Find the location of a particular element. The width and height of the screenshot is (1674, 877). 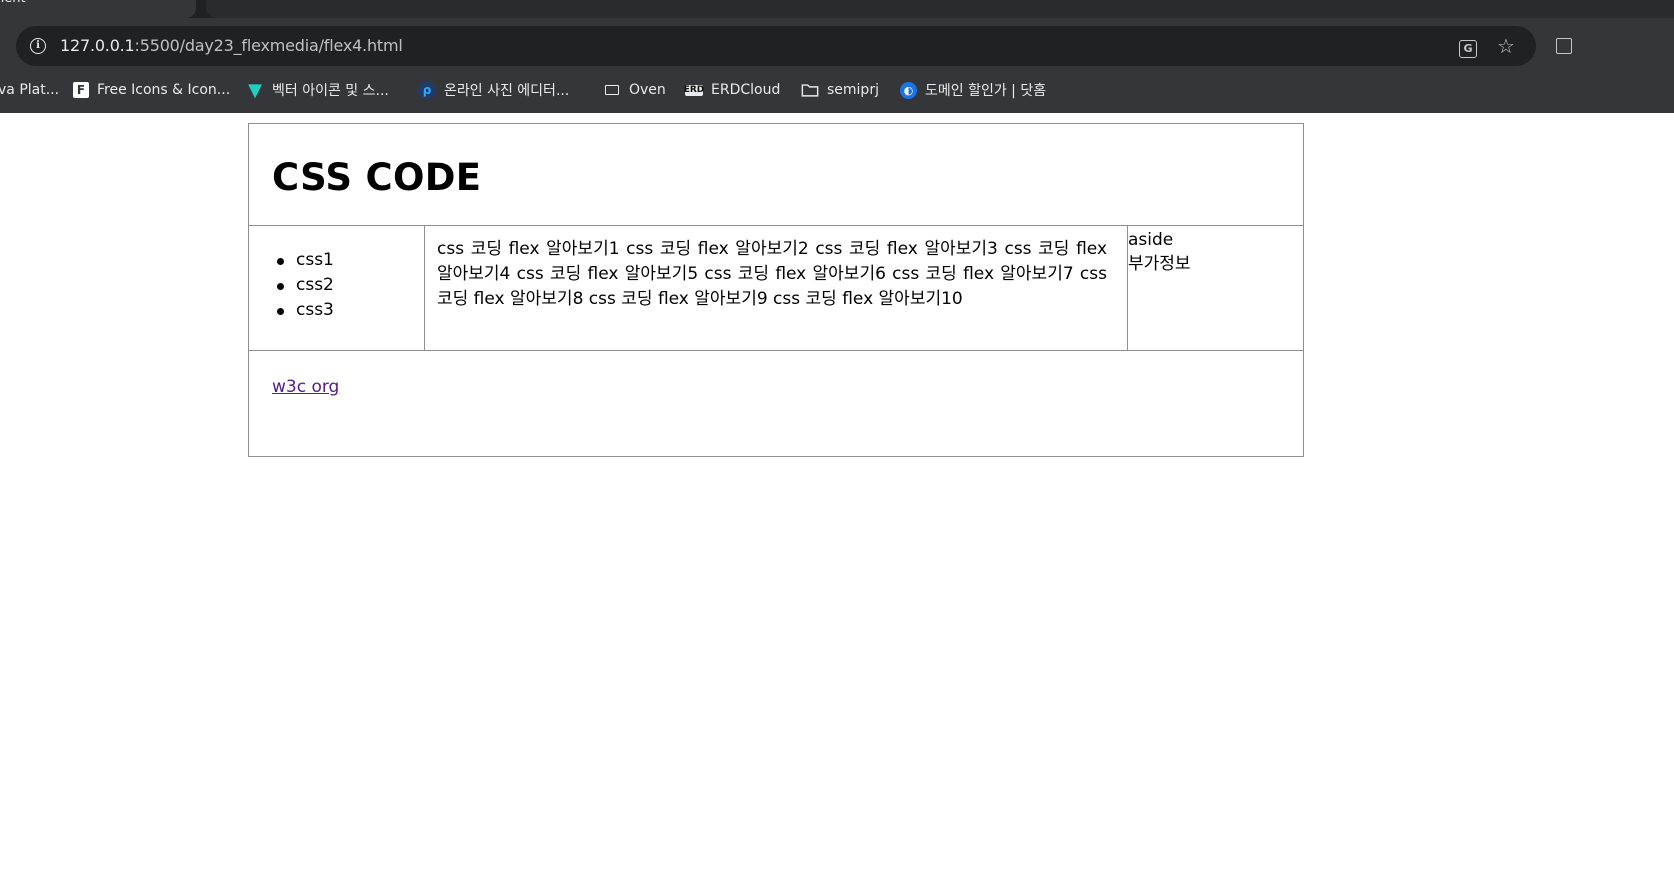

bookmark-oven: Oven is located at coordinates (634, 90).